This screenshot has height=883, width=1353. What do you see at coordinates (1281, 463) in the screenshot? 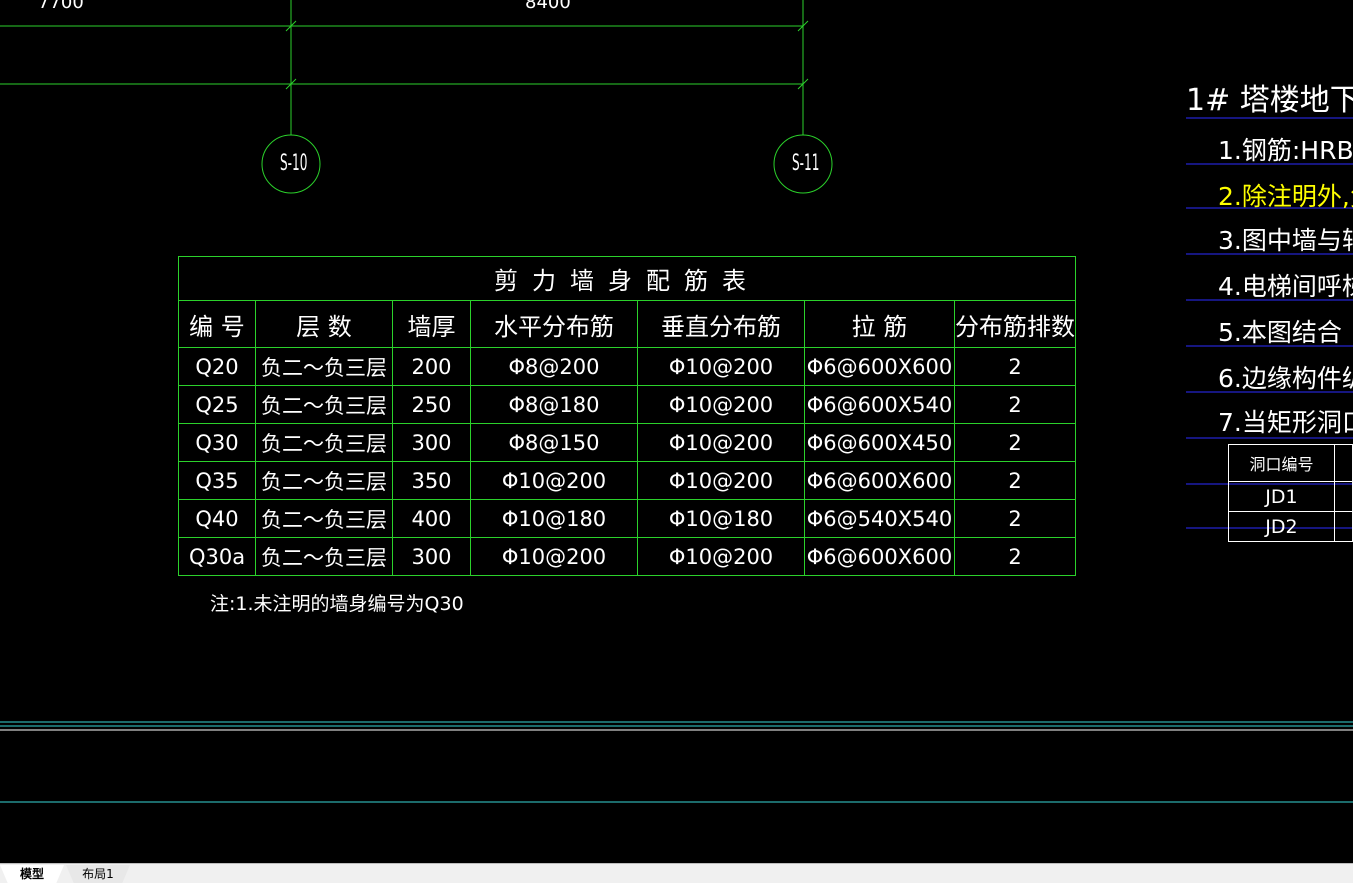
I see `hole-table-header: 洞口编号` at bounding box center [1281, 463].